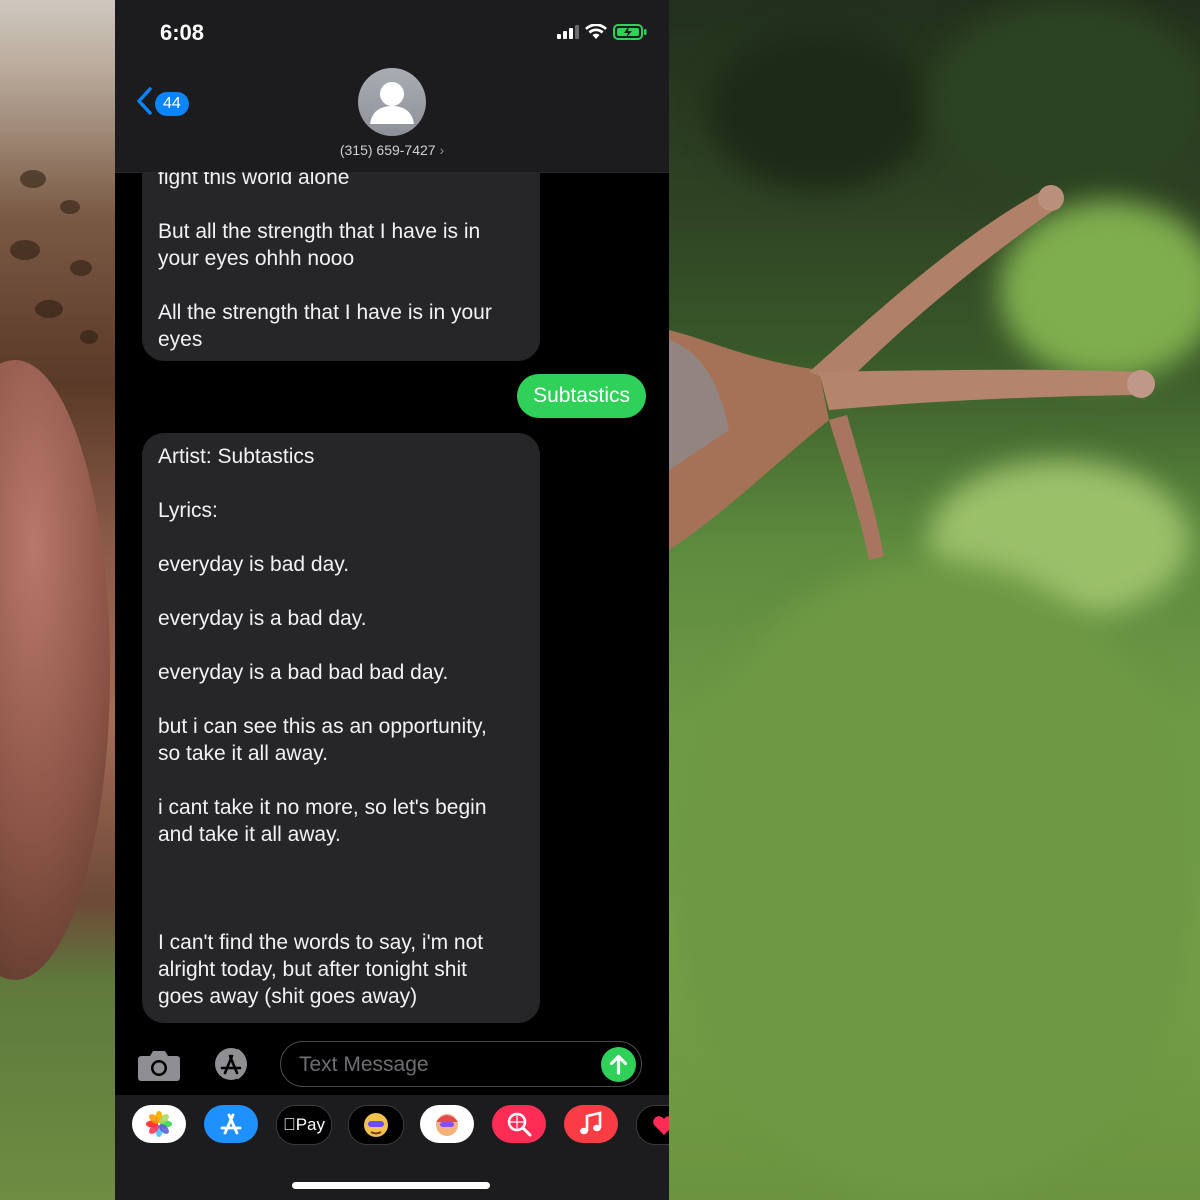 This screenshot has width=1200, height=1200. I want to click on unread-count-badge: 44, so click(172, 103).